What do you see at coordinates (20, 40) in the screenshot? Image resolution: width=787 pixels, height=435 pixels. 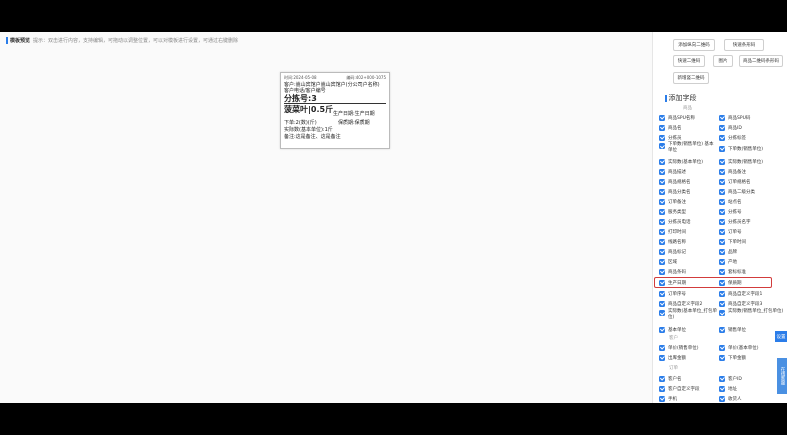 I see `preview-title: 模板预览` at bounding box center [20, 40].